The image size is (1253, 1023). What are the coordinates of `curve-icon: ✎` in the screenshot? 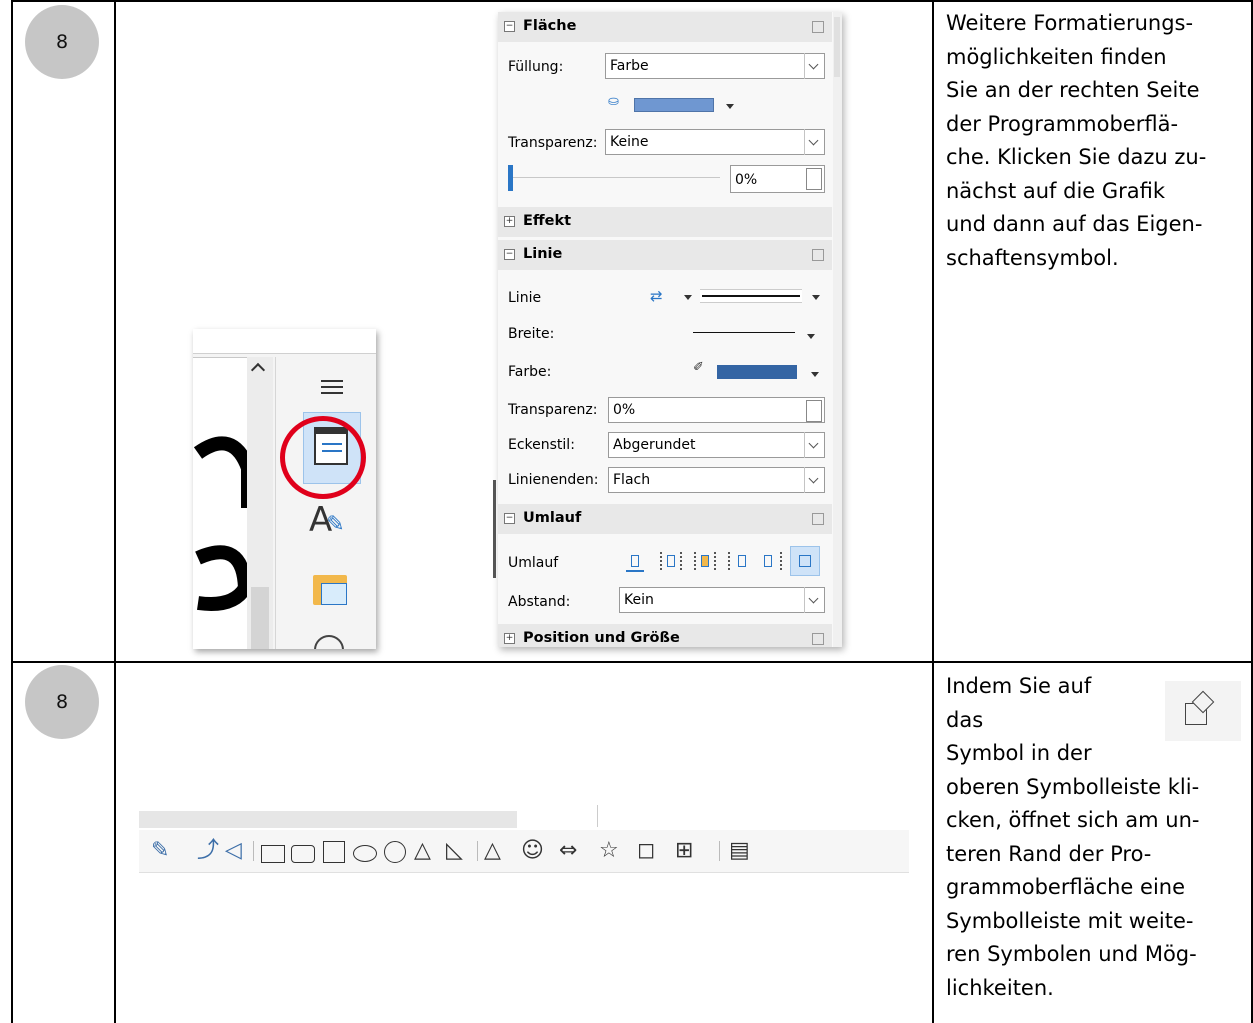 It's located at (160, 851).